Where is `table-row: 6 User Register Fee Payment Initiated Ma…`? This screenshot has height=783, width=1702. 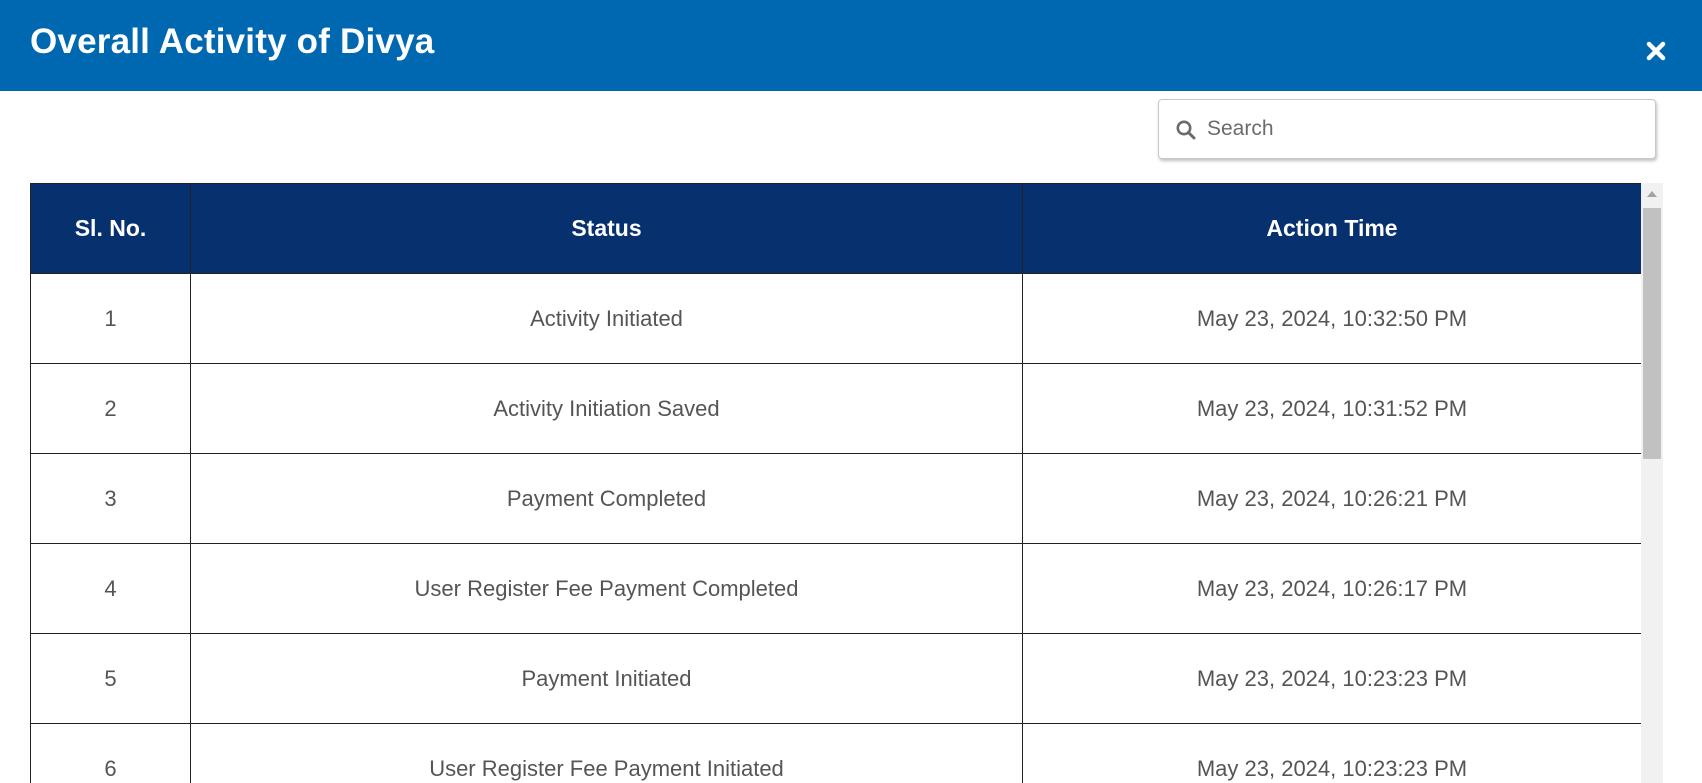 table-row: 6 User Register Fee Payment Initiated Ma… is located at coordinates (835, 753).